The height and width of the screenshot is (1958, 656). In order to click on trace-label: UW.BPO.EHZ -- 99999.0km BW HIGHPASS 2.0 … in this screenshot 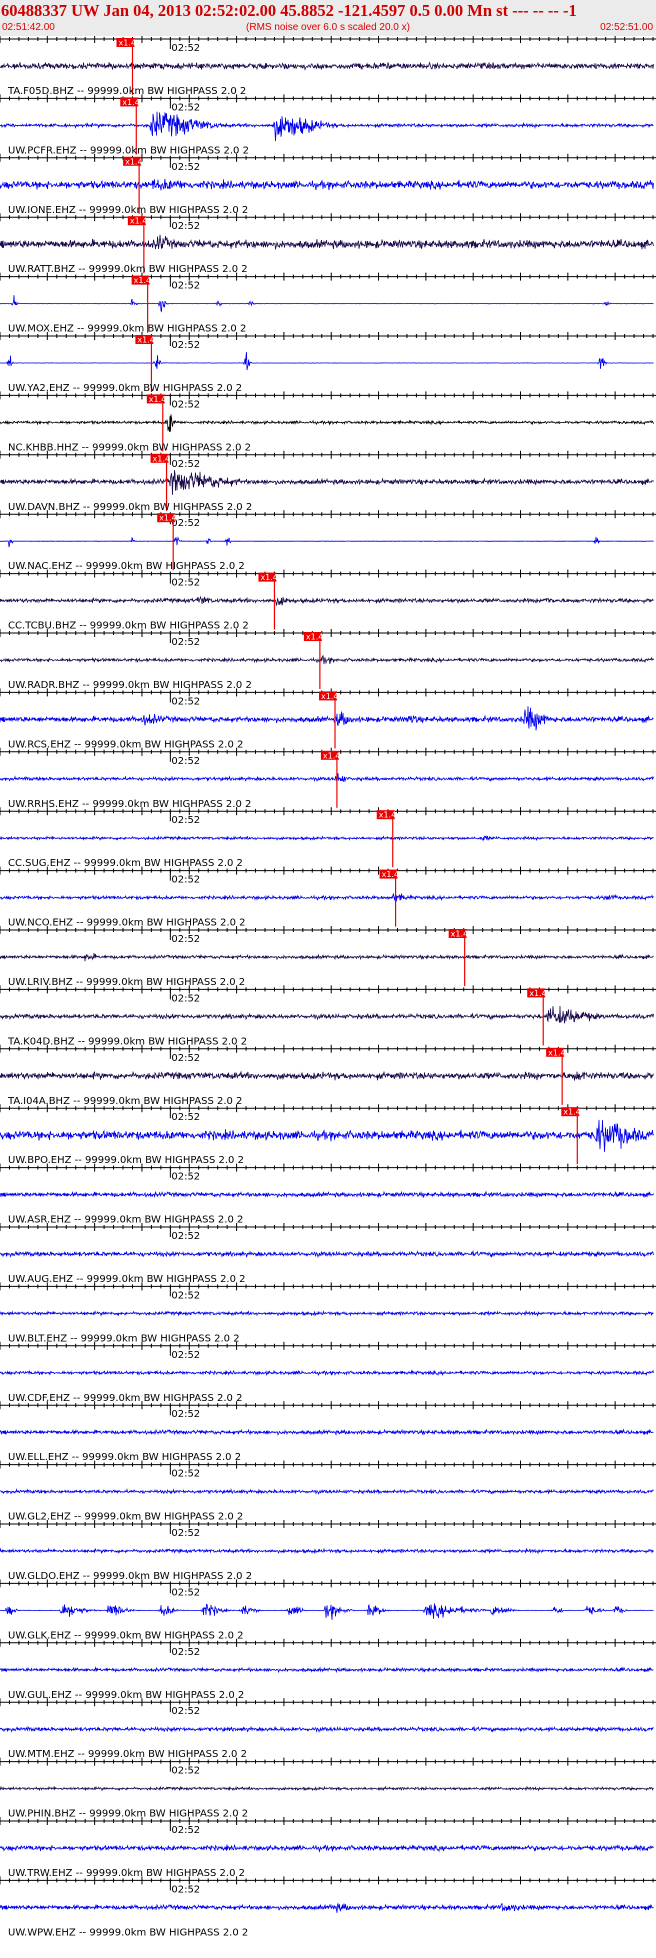, I will do `click(126, 1160)`.